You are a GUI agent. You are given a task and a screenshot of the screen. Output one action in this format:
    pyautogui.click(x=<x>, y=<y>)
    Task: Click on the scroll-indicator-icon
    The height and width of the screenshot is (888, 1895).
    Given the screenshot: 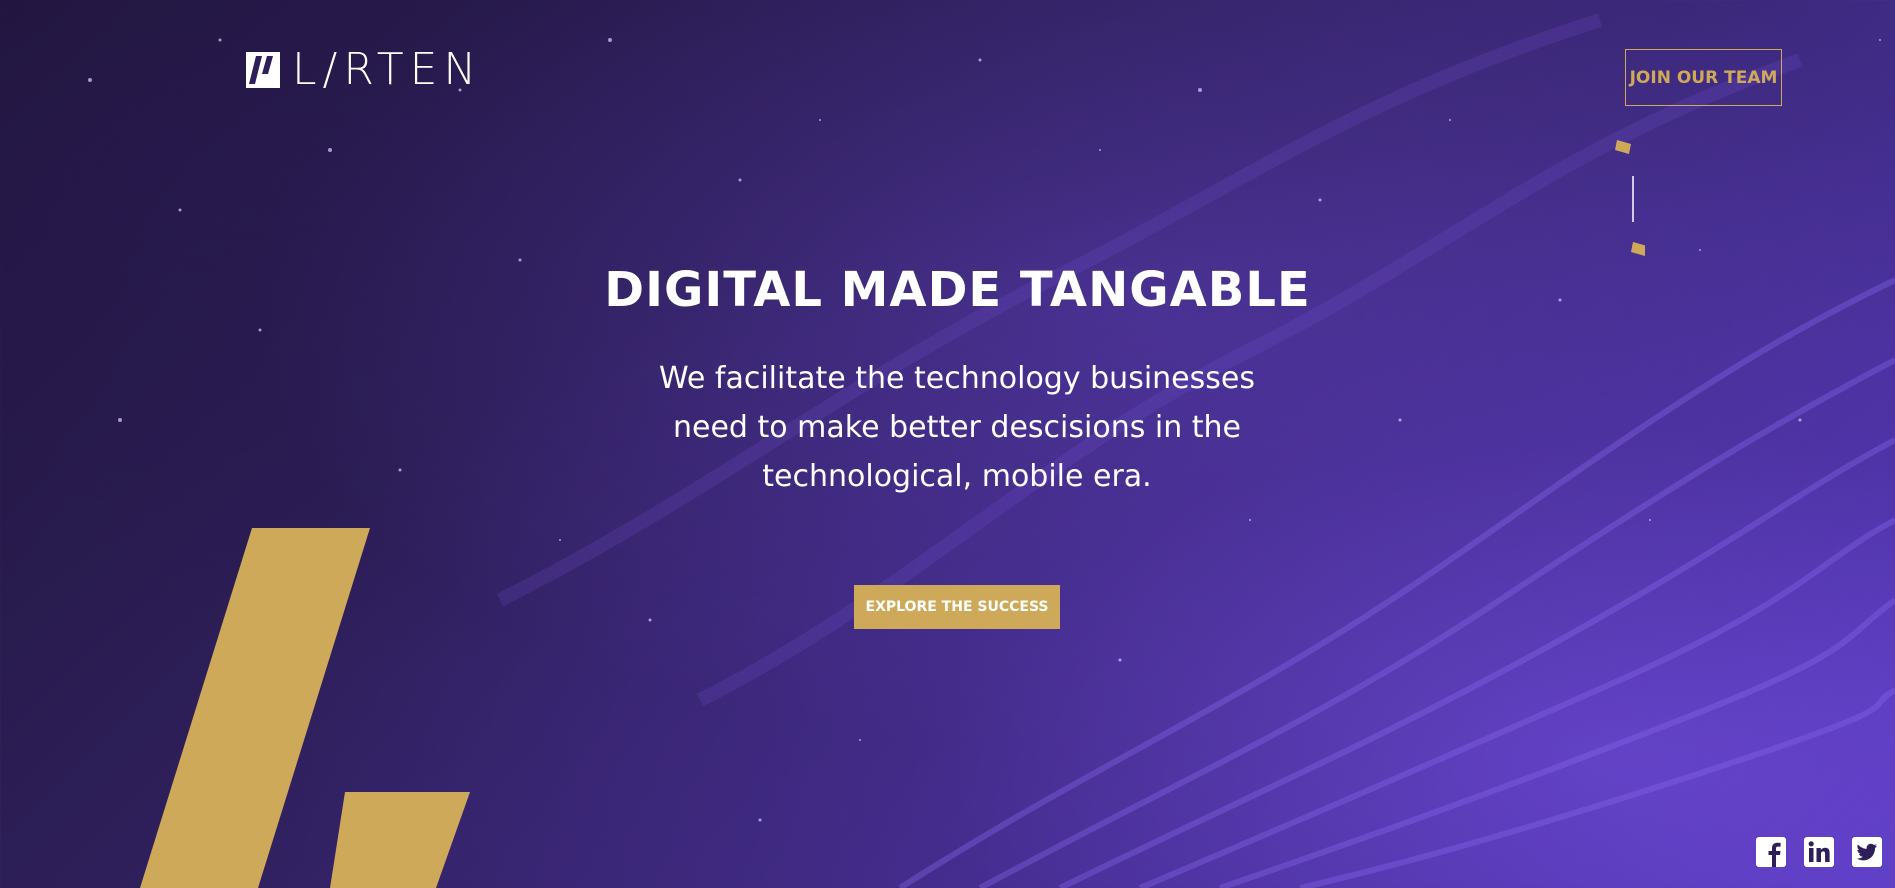 What is the action you would take?
    pyautogui.click(x=1630, y=198)
    